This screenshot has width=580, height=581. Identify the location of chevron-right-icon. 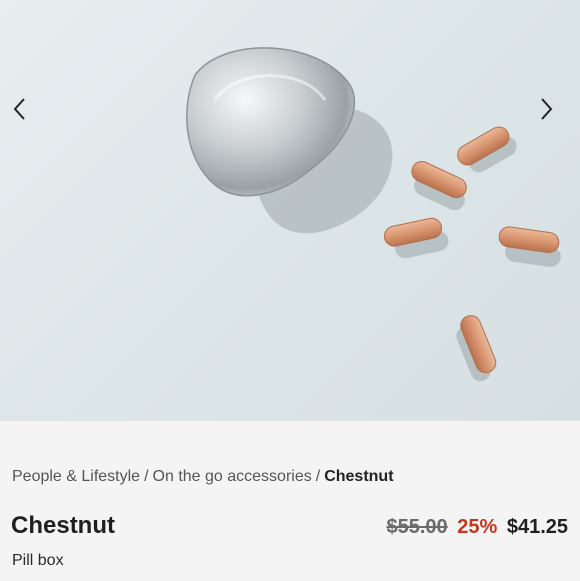
(547, 109).